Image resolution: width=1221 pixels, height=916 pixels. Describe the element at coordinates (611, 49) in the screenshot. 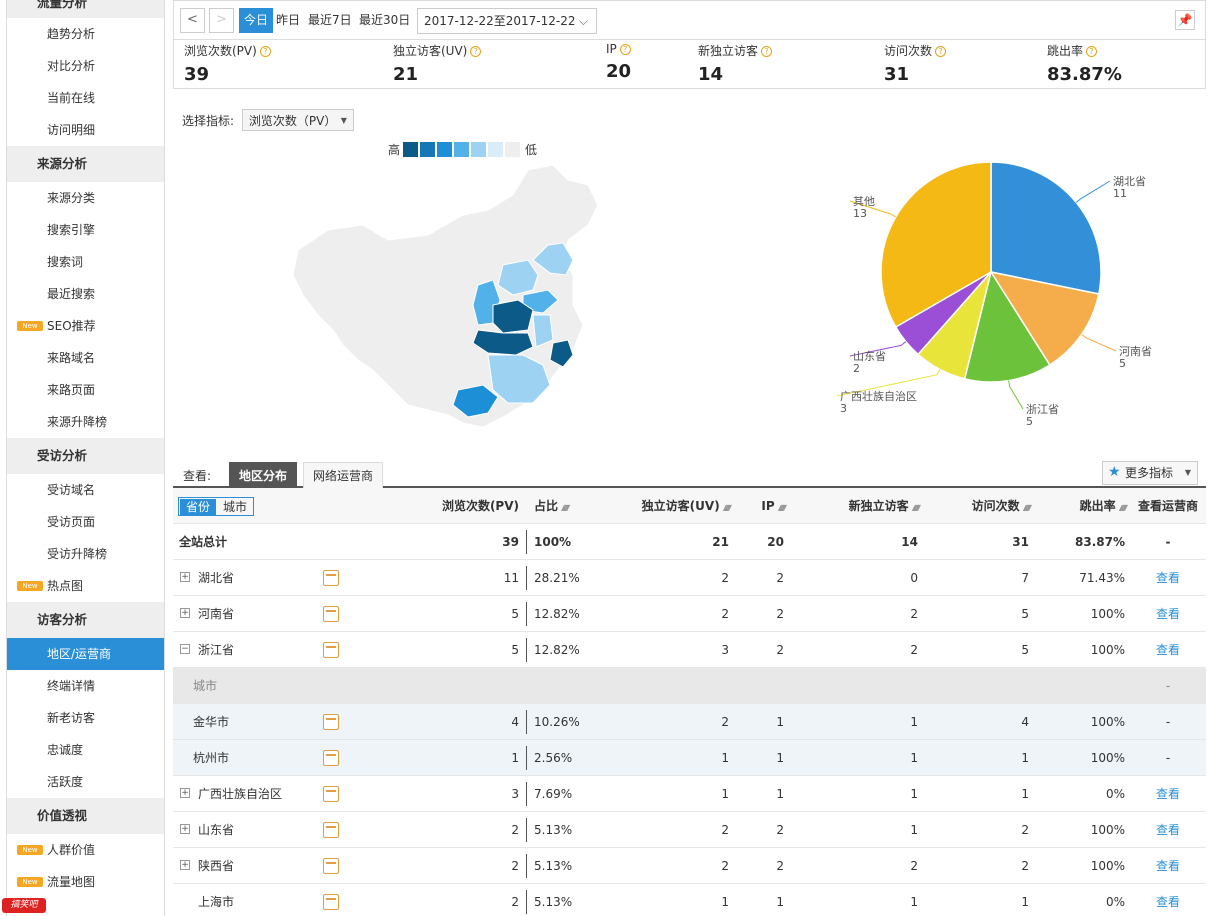

I see `summary-label-text: IP` at that location.